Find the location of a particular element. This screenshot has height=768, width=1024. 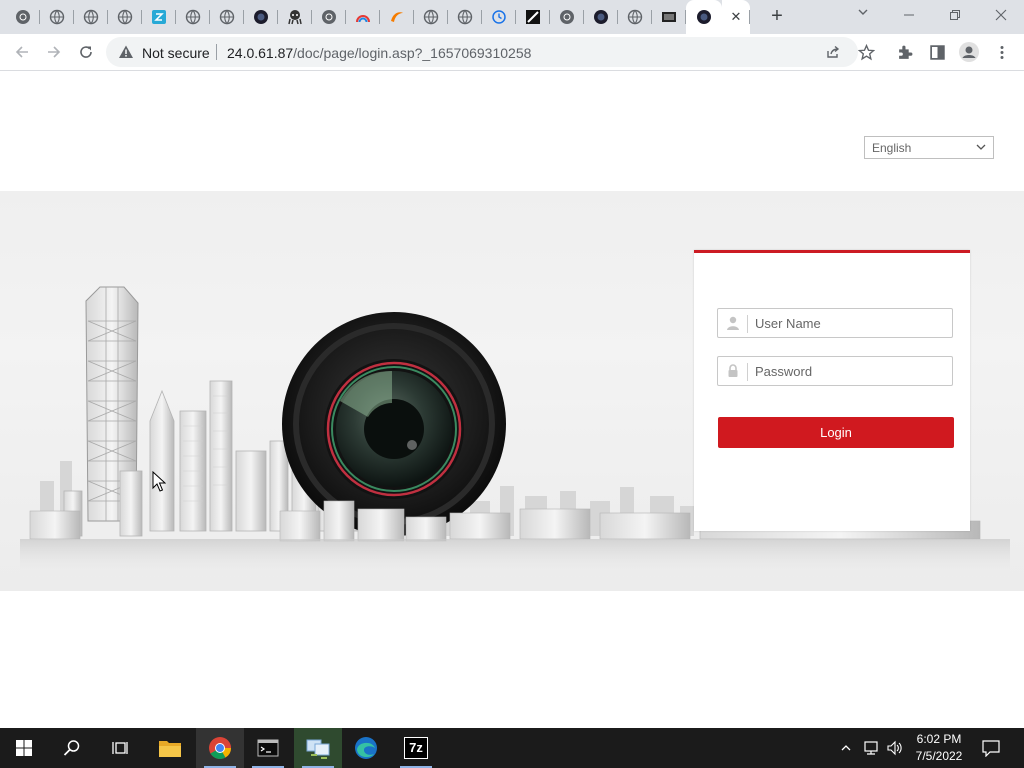

close-icon is located at coordinates (1001, 15).